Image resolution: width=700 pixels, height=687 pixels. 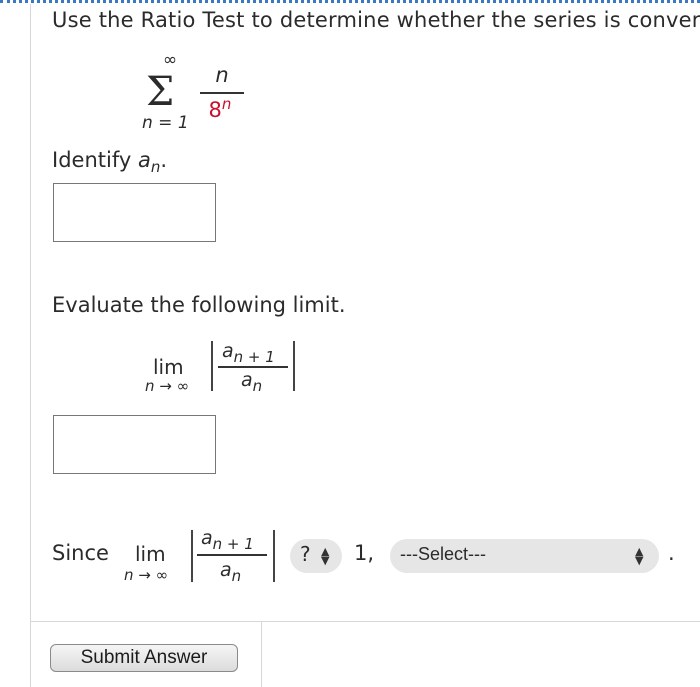 What do you see at coordinates (30, 345) in the screenshot?
I see `left-rule` at bounding box center [30, 345].